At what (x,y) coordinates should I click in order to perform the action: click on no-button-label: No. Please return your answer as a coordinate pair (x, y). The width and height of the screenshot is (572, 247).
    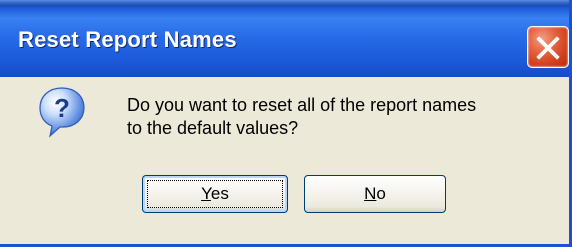
    Looking at the image, I should click on (375, 193).